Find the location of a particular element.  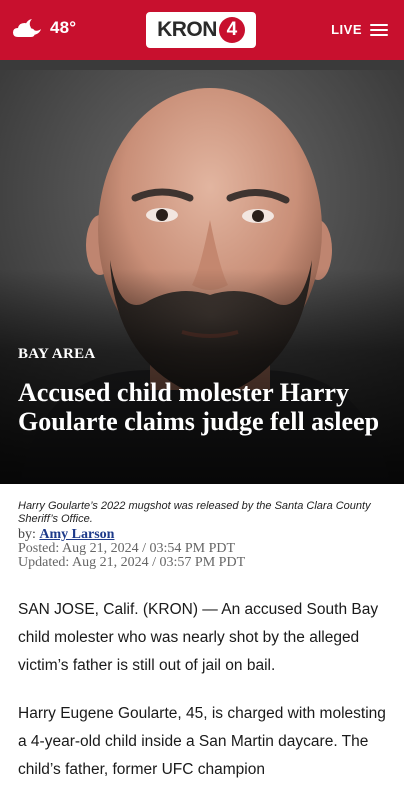

site-header: 48° KRON 4 LIVE is located at coordinates (202, 30).